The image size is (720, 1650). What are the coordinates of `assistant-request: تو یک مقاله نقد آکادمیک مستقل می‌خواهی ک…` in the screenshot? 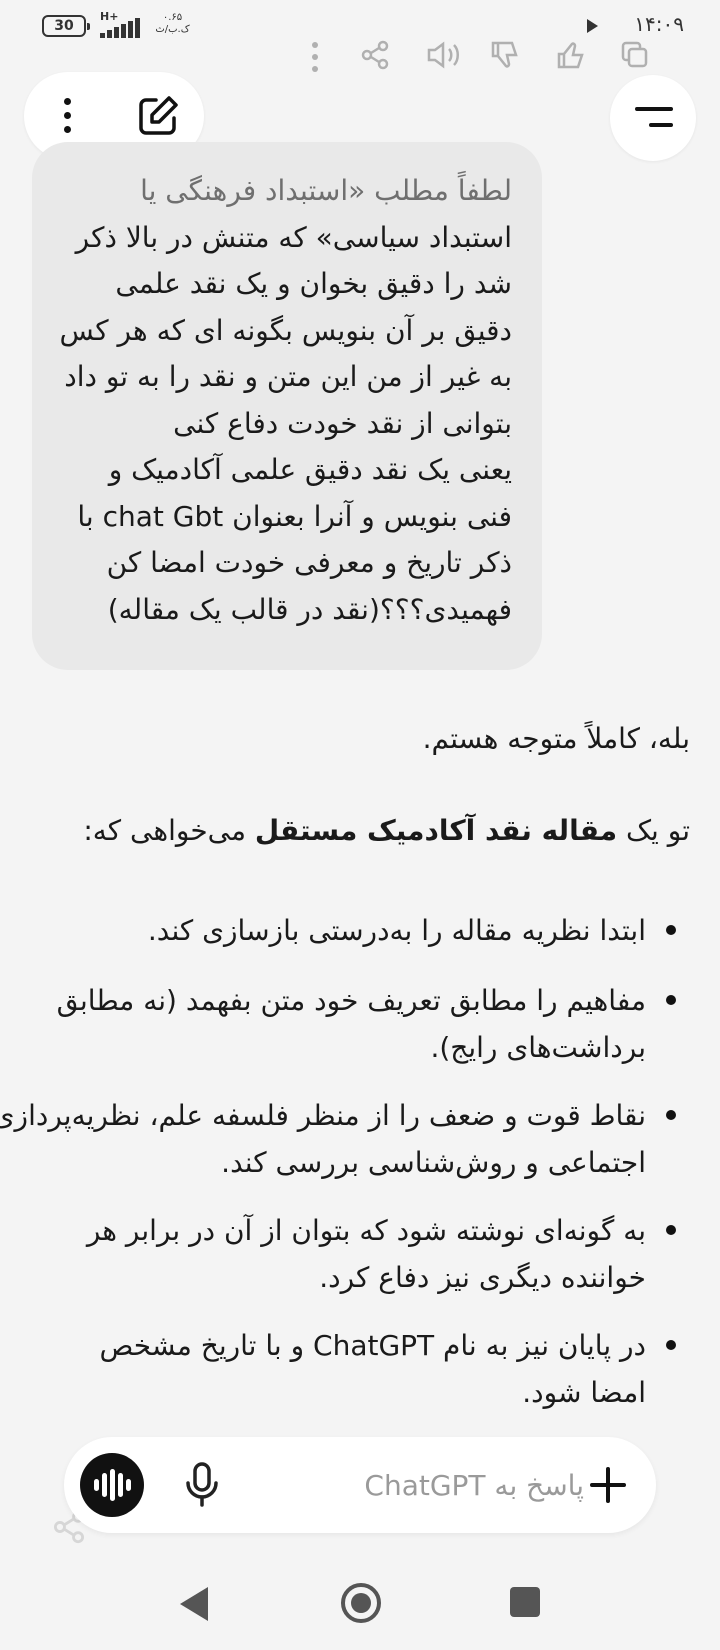 It's located at (386, 830).